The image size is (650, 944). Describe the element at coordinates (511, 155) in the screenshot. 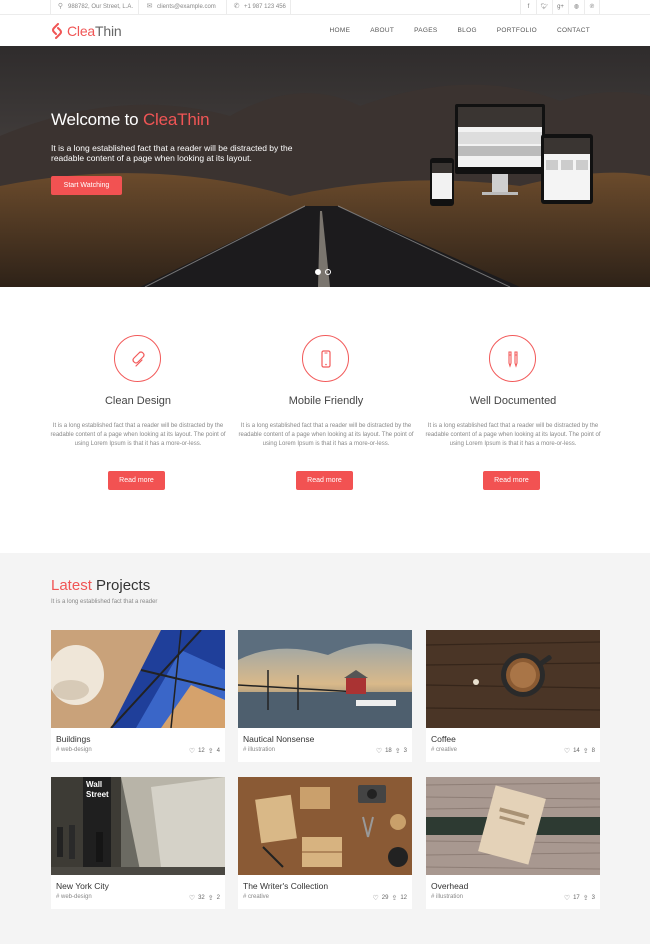

I see `responsive-devices-image` at that location.